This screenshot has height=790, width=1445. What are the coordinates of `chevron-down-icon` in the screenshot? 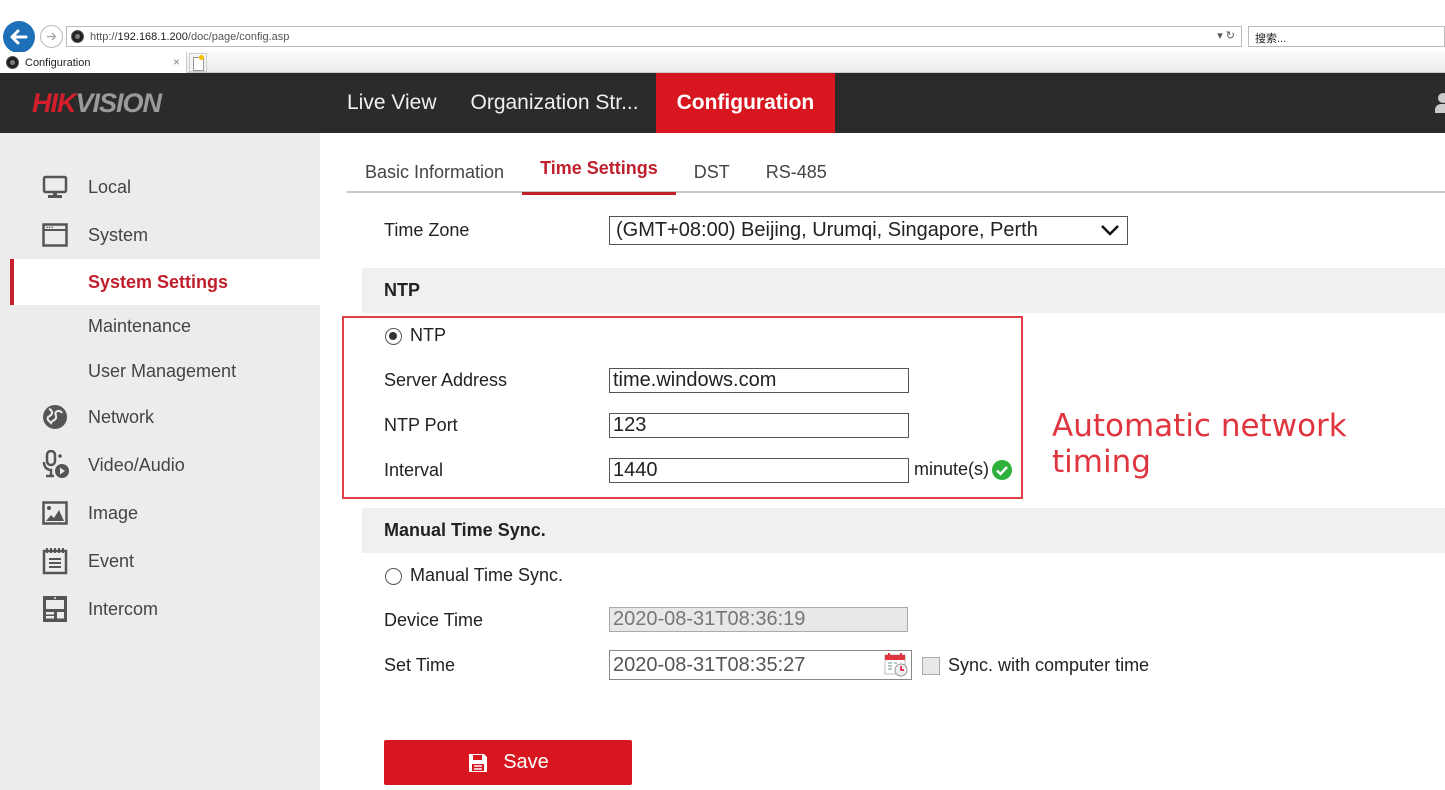 It's located at (1110, 230).